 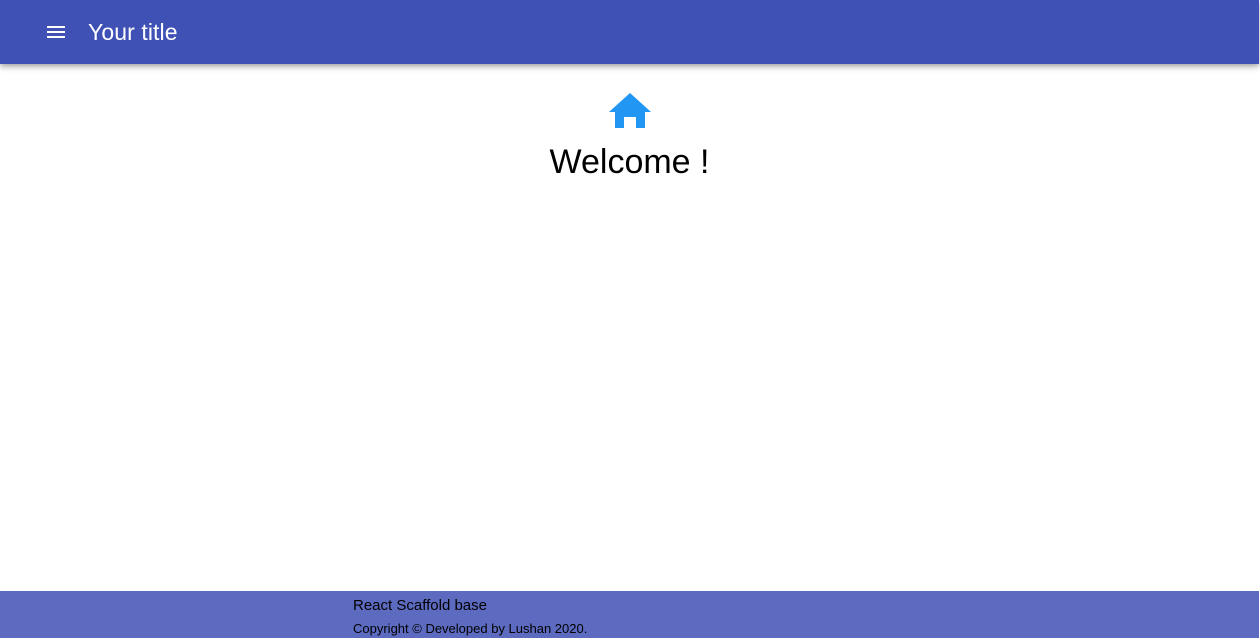 What do you see at coordinates (133, 31) in the screenshot?
I see `app-title: Your title` at bounding box center [133, 31].